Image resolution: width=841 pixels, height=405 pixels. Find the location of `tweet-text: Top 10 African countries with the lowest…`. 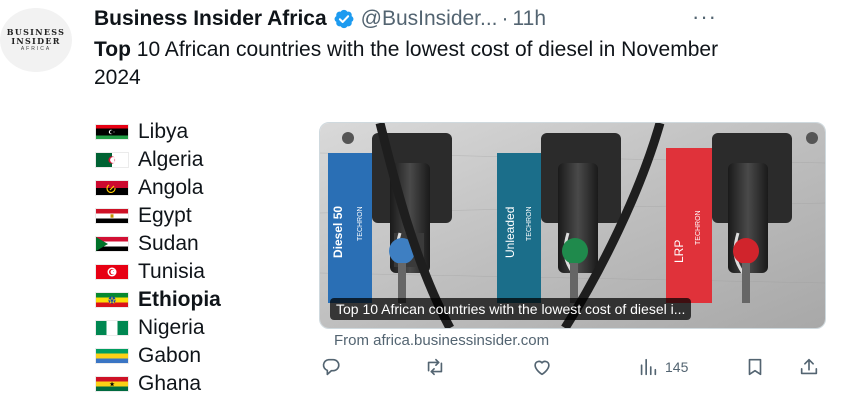

tweet-text: Top 10 African countries with the lowest… is located at coordinates (414, 64).